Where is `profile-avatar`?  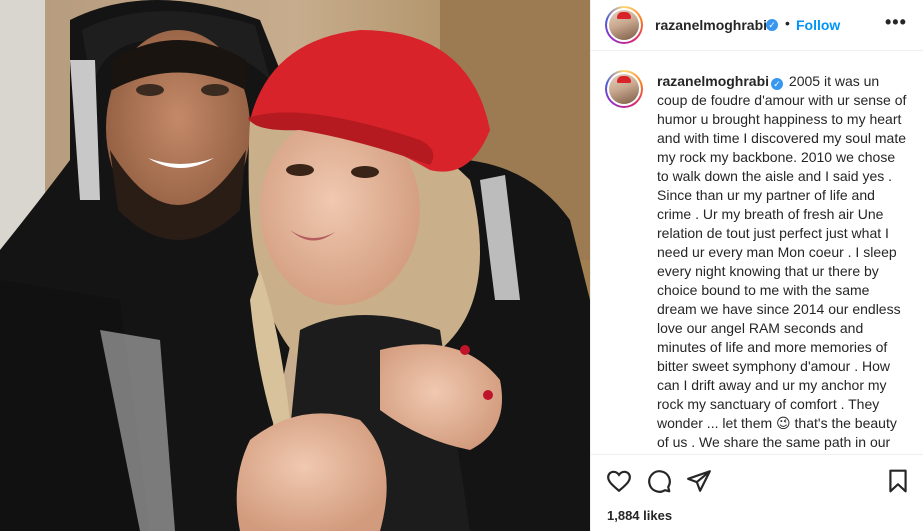 profile-avatar is located at coordinates (624, 25).